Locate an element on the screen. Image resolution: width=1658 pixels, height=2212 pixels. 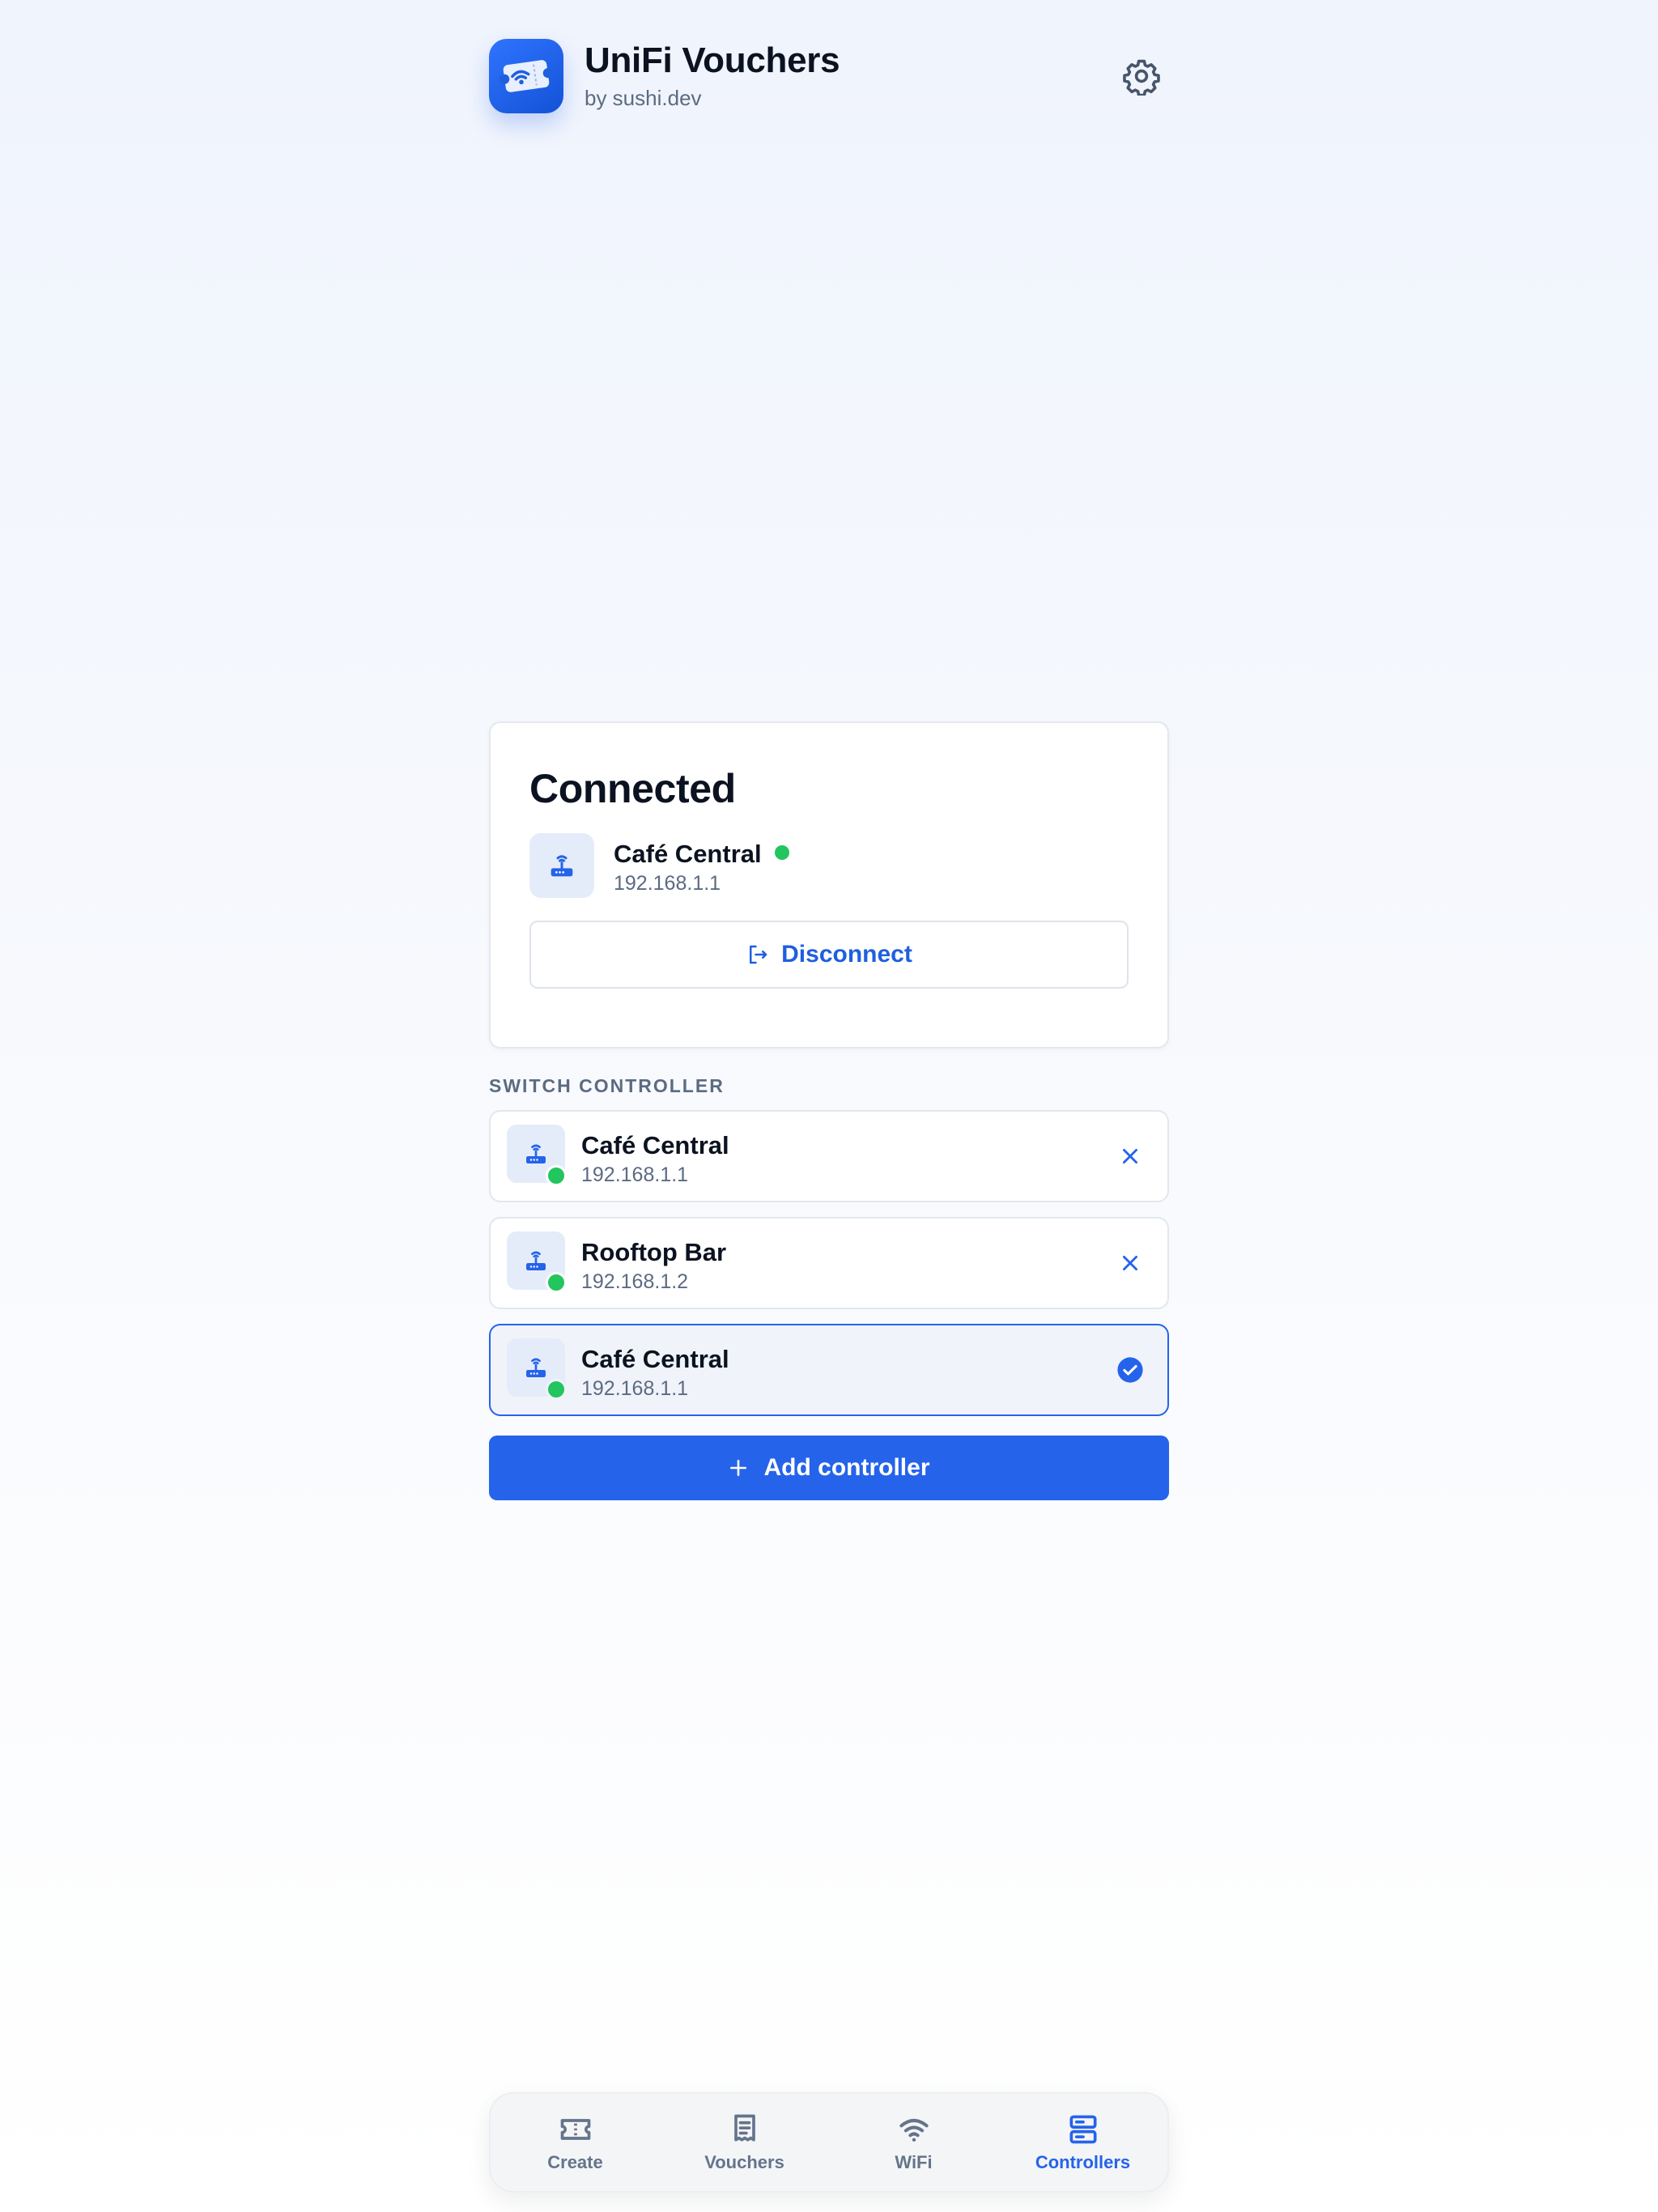
controller-ip: 192.168.1.2 is located at coordinates (635, 1281).